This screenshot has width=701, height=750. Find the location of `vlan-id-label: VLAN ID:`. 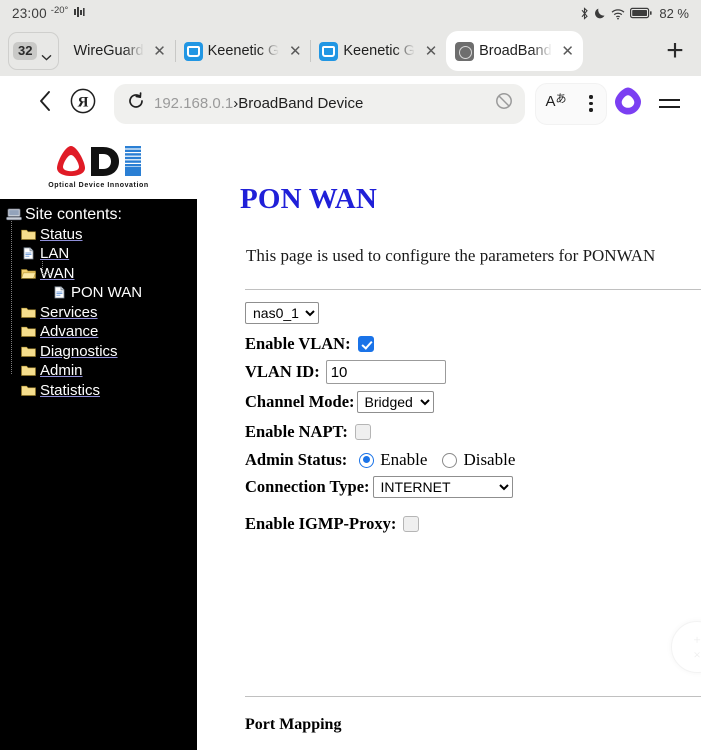

vlan-id-label: VLAN ID: is located at coordinates (282, 371).